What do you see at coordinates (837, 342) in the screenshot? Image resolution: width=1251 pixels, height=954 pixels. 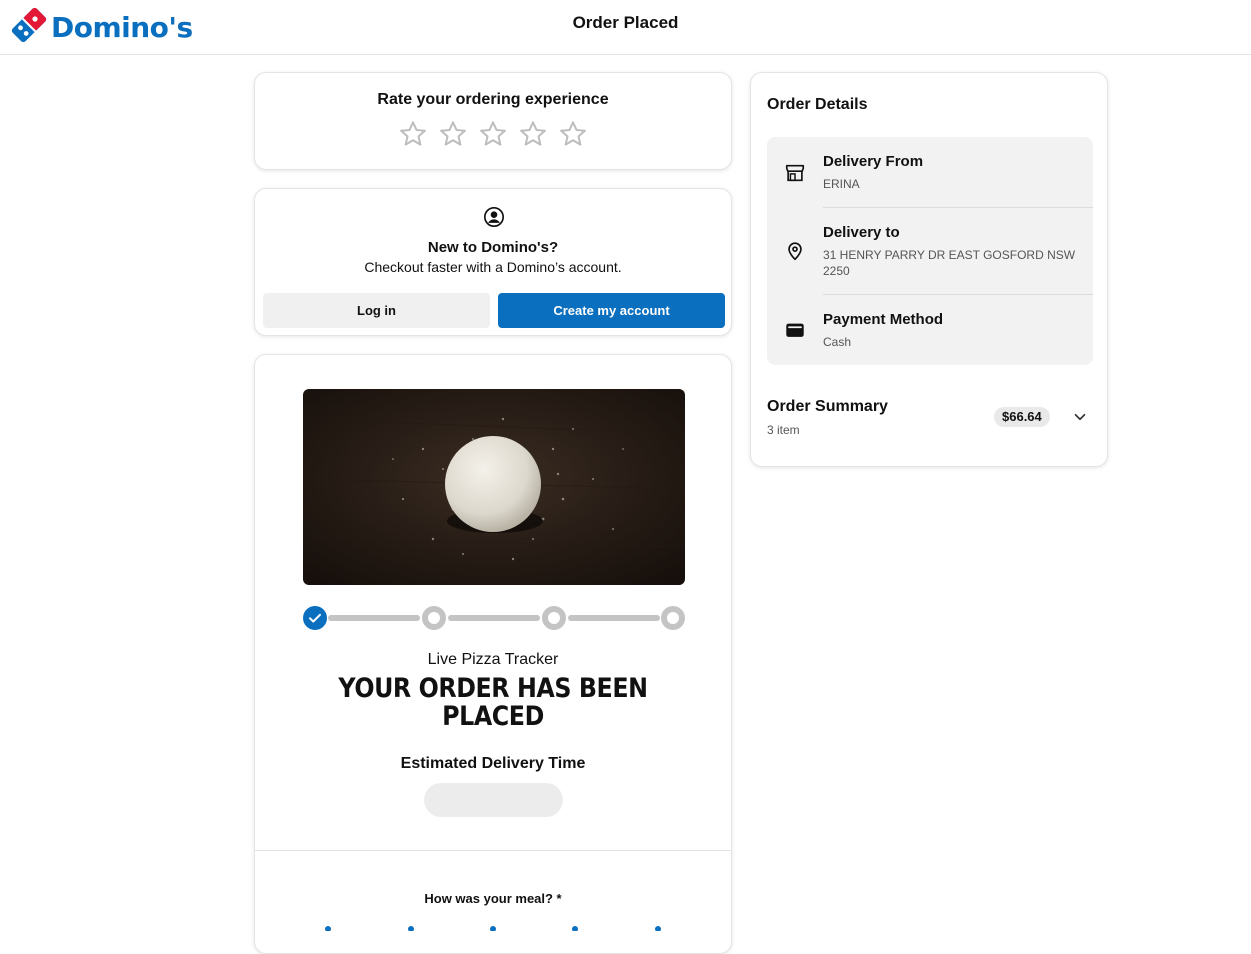 I see `payment-method-value: Cash` at bounding box center [837, 342].